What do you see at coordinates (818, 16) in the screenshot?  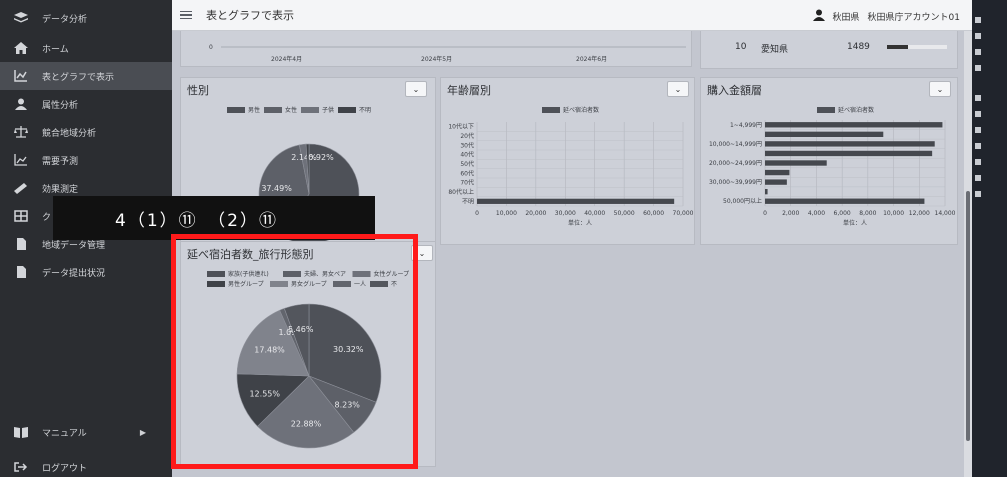 I see `user-icon` at bounding box center [818, 16].